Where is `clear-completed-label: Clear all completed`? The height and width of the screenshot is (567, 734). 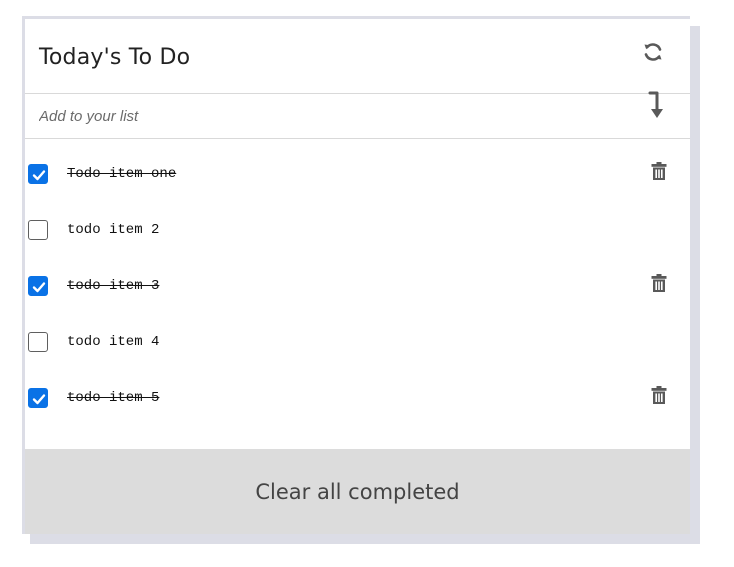 clear-completed-label: Clear all completed is located at coordinates (357, 491).